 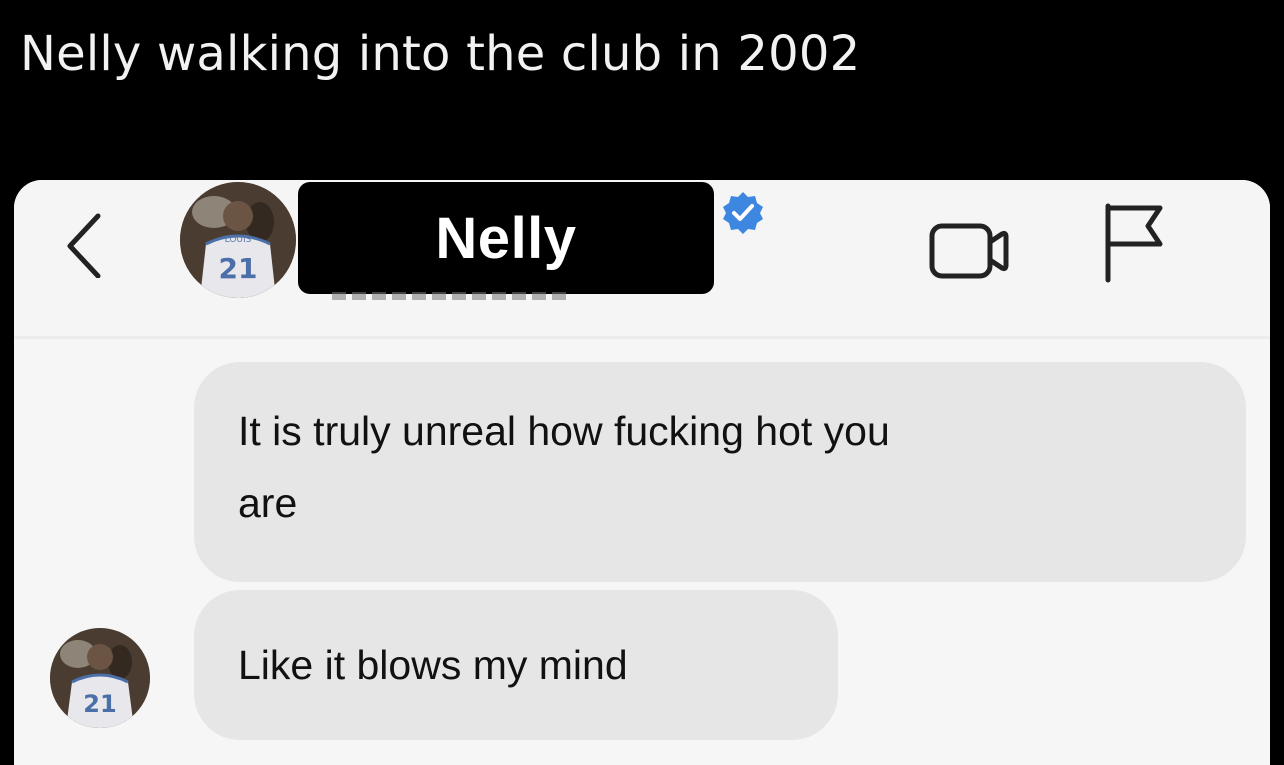 I want to click on svg-text: LOUIS, so click(x=238, y=240).